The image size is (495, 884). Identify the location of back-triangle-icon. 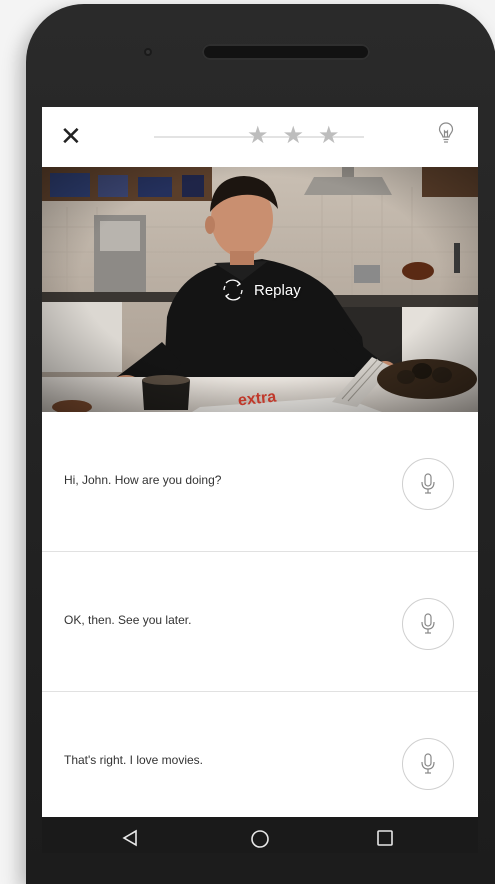
(130, 840).